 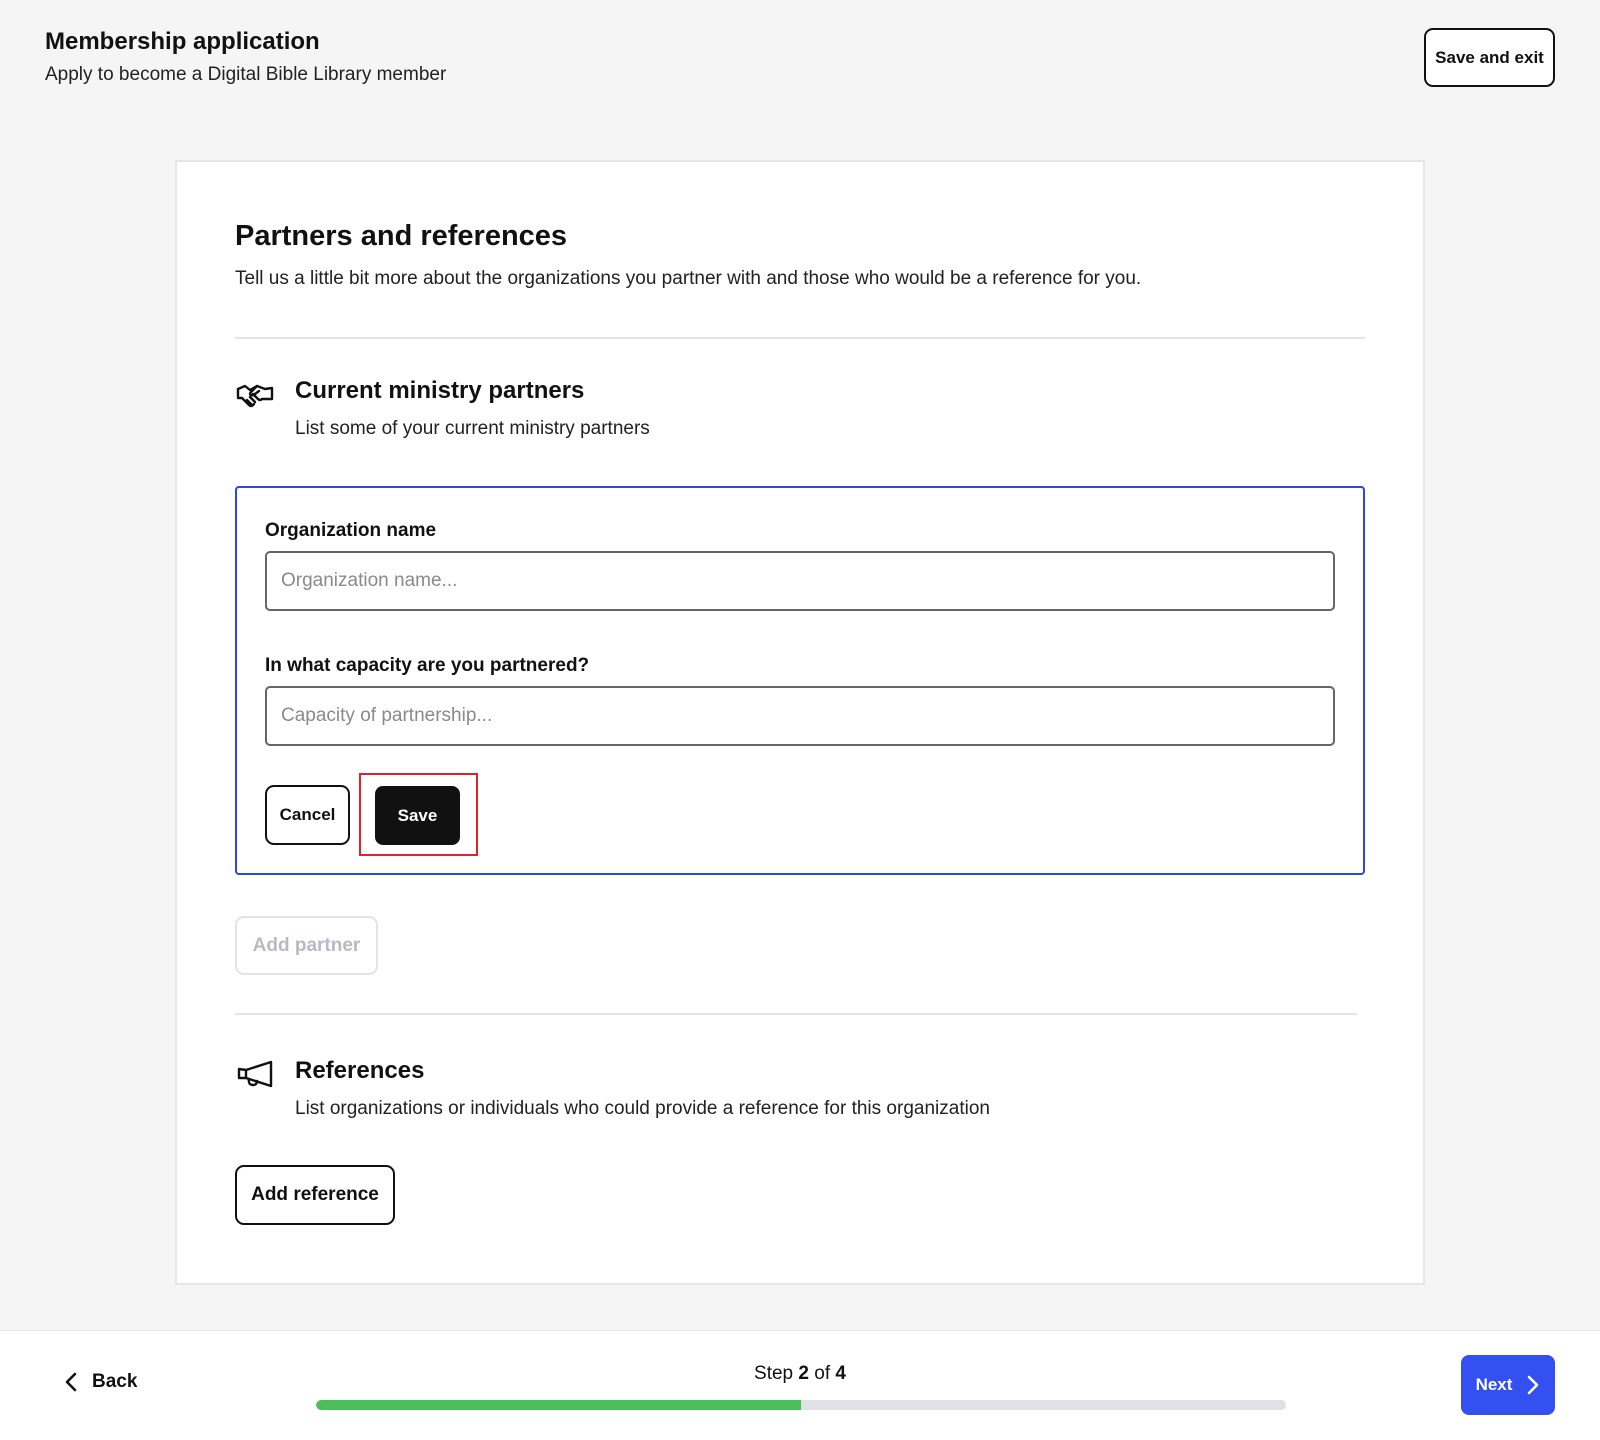 I want to click on page-title: Membership application, so click(x=182, y=41).